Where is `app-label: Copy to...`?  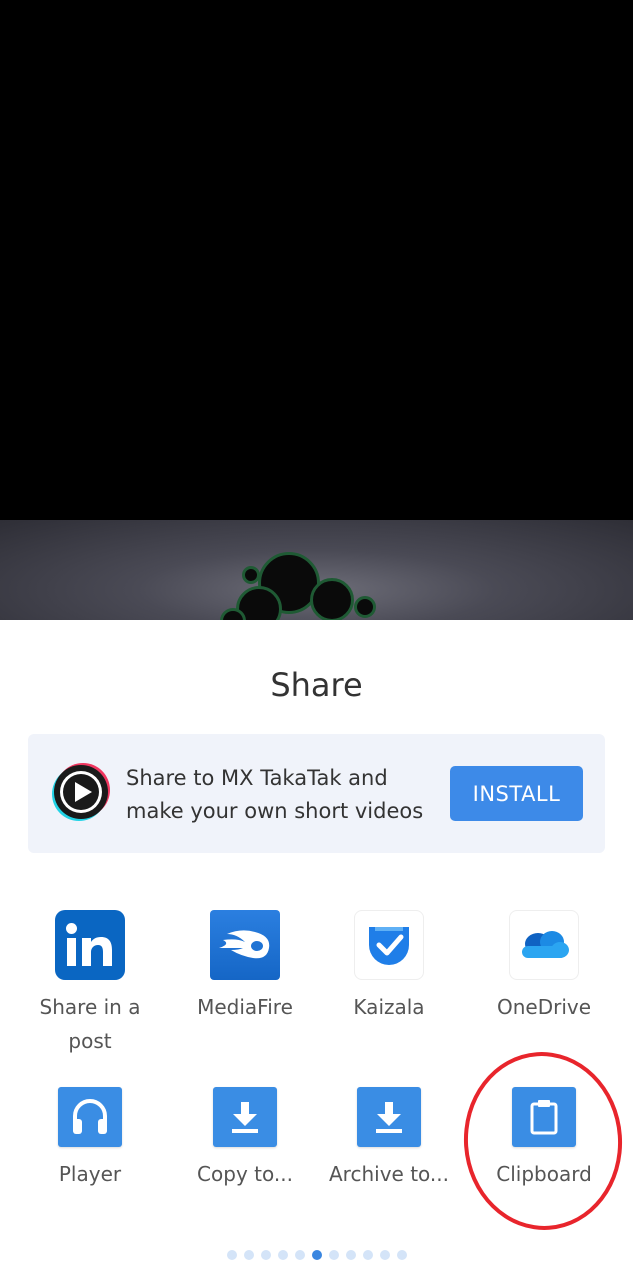 app-label: Copy to... is located at coordinates (245, 1174).